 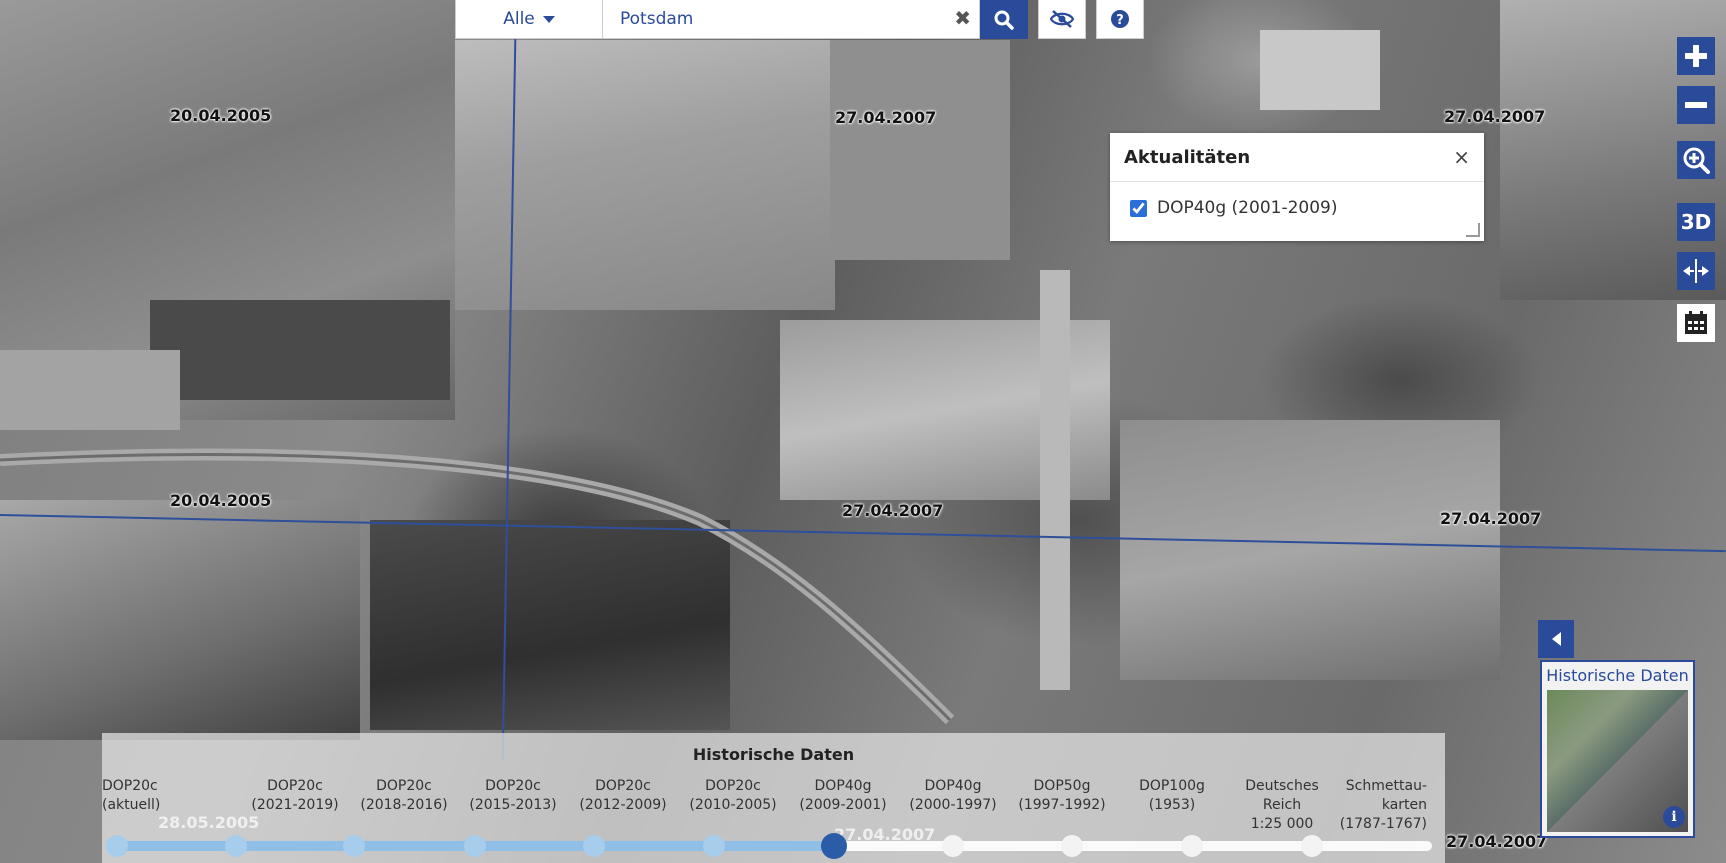 I want to click on timeline-item-label: DOP20c (aktuell), so click(x=157, y=796).